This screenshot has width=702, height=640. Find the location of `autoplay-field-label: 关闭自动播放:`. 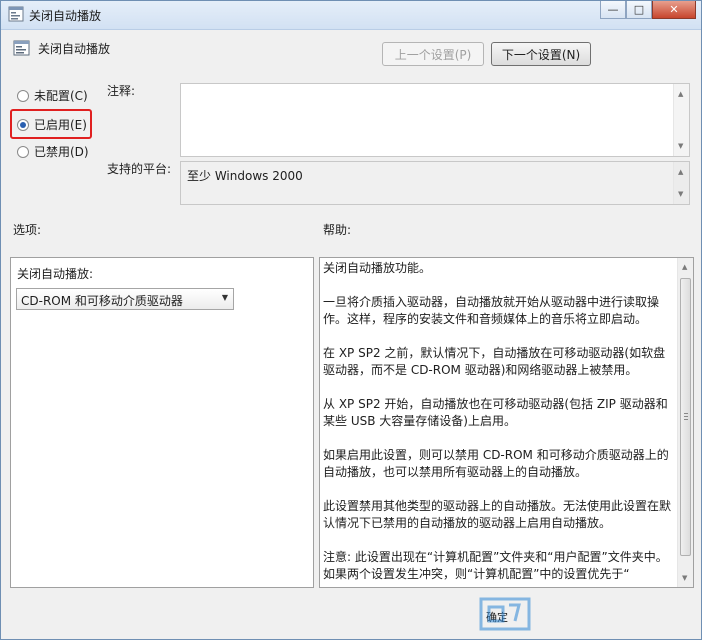

autoplay-field-label: 关闭自动播放: is located at coordinates (55, 274).